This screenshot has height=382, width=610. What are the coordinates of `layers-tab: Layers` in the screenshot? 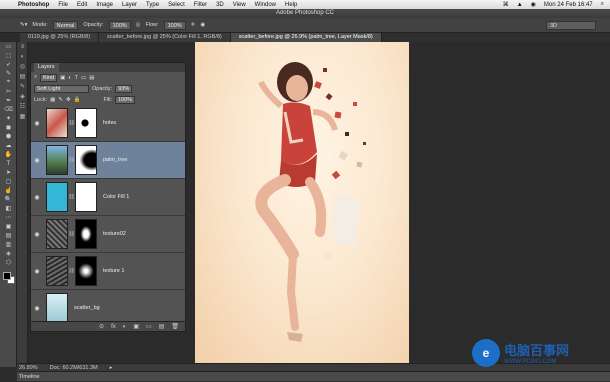 It's located at (46, 67).